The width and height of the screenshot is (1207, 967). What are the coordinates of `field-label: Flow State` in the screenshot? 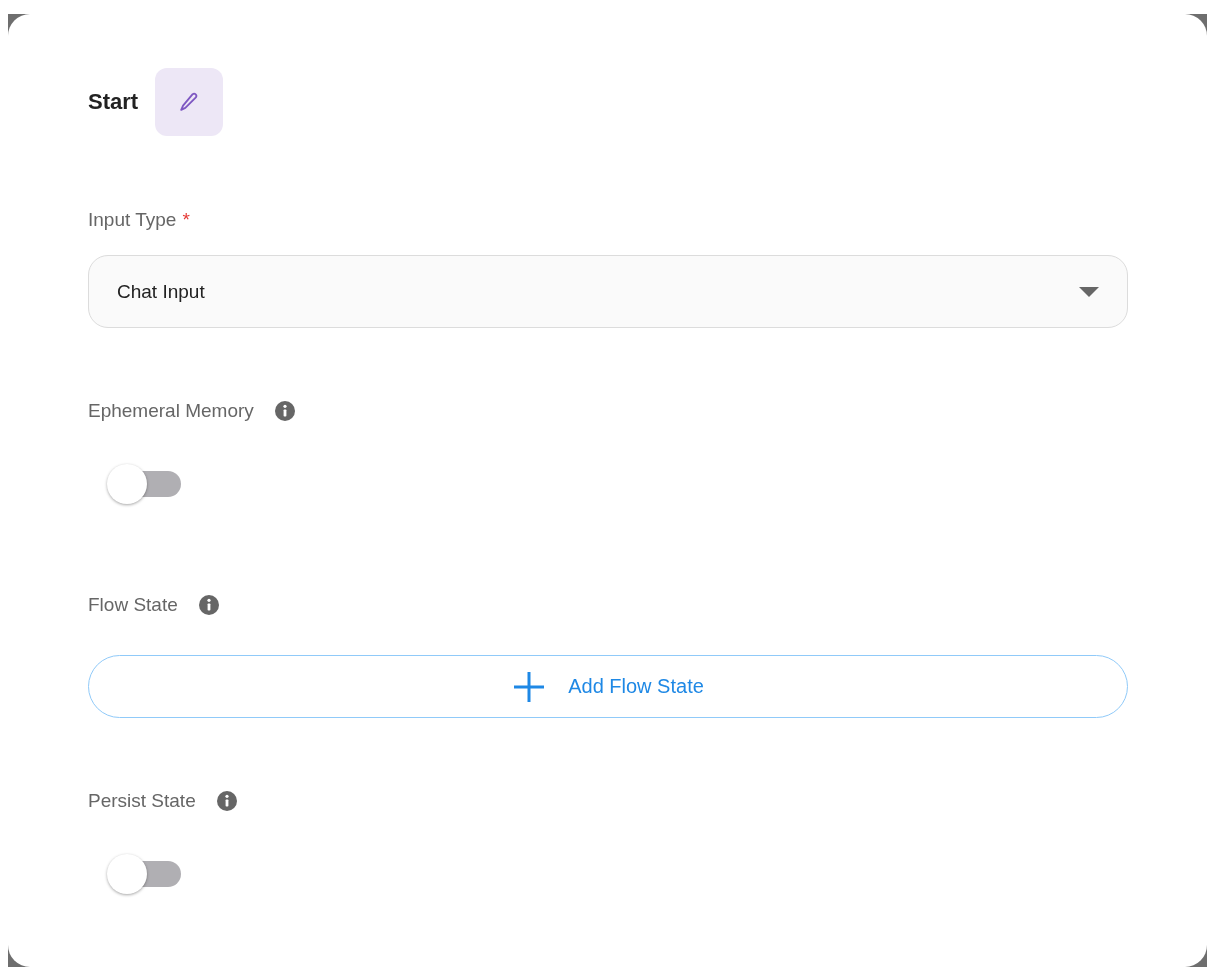 It's located at (133, 605).